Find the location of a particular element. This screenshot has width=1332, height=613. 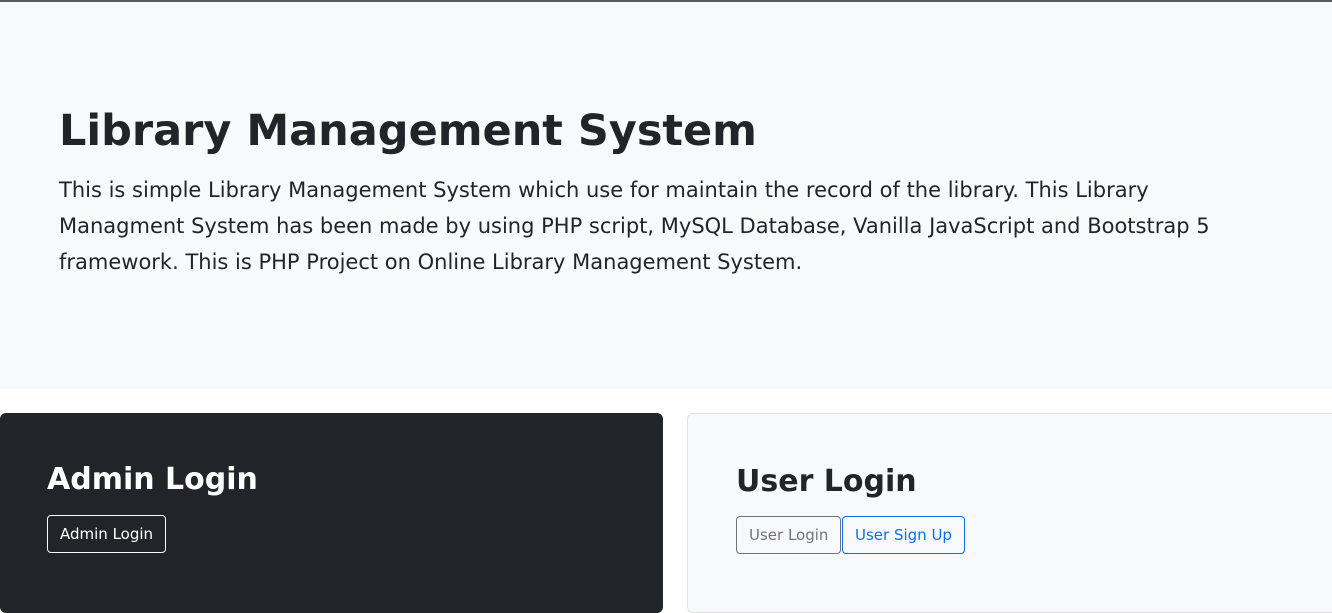

user-signup-button: User Sign Up is located at coordinates (903, 535).